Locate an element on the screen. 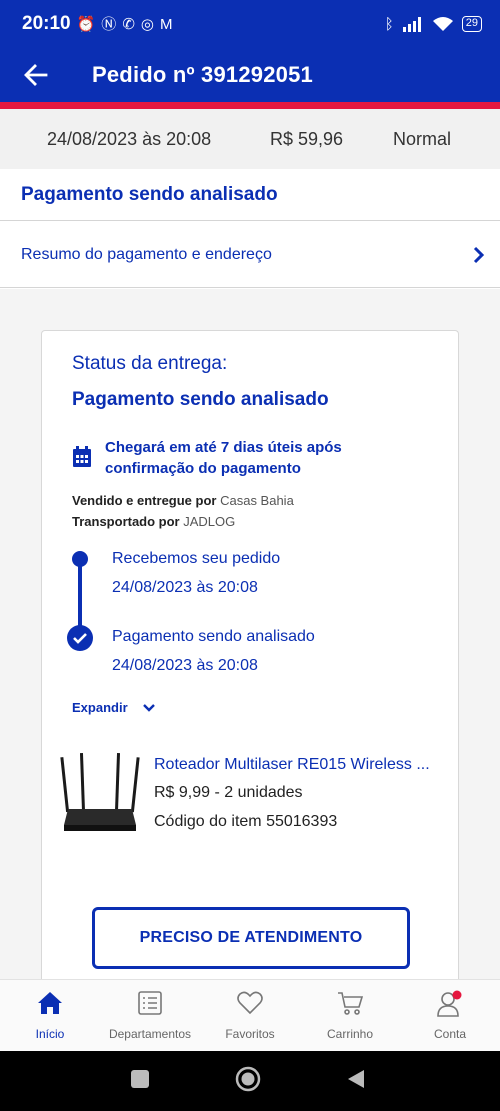 This screenshot has width=500, height=1111. heart-icon is located at coordinates (250, 1003).